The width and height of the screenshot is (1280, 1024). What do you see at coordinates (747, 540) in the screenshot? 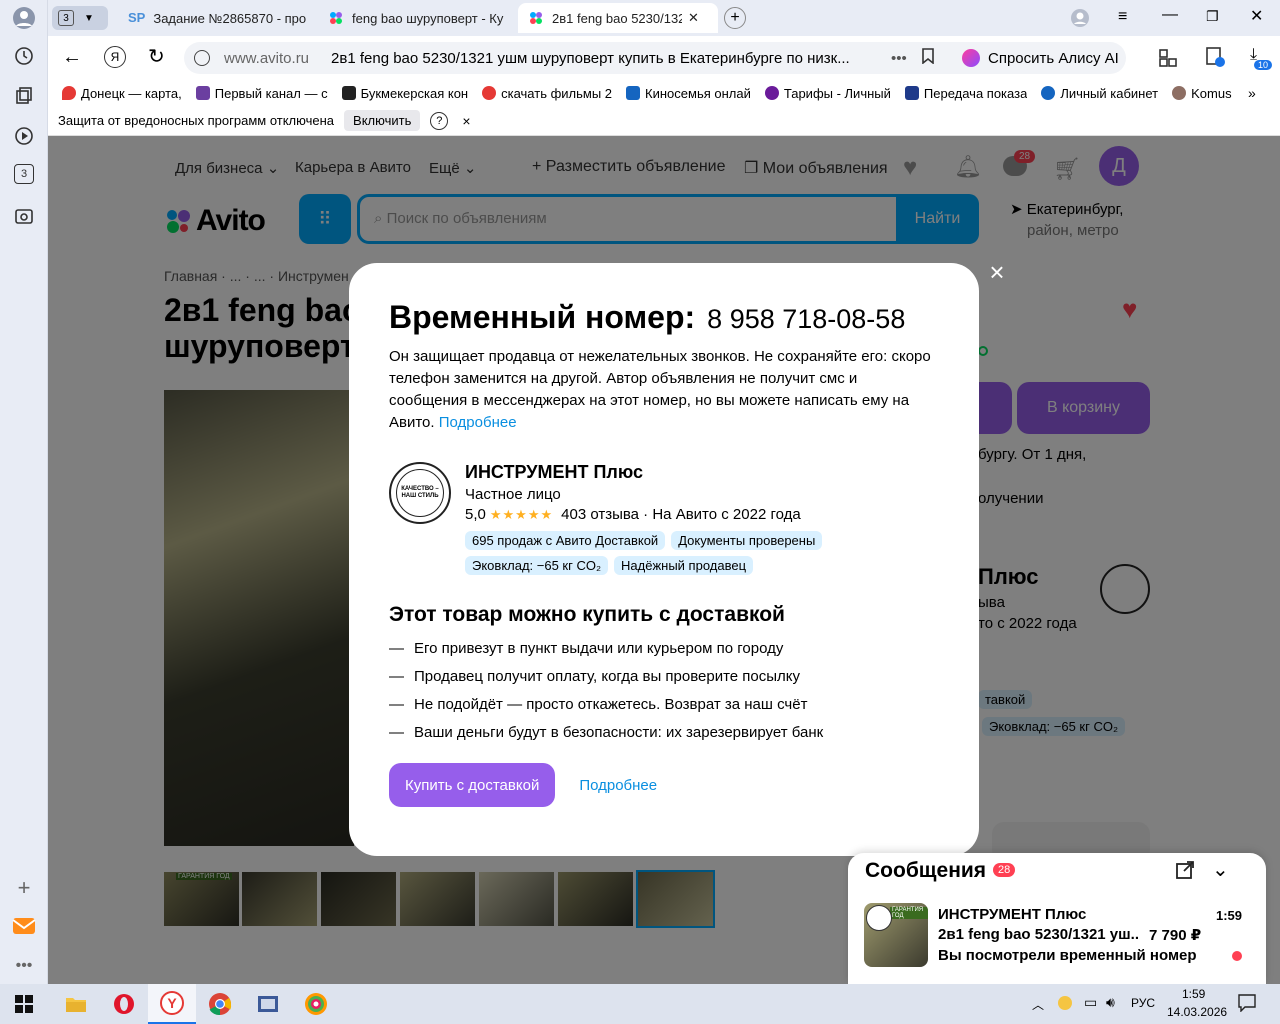
I see `seller-tag: Документы проверены` at bounding box center [747, 540].